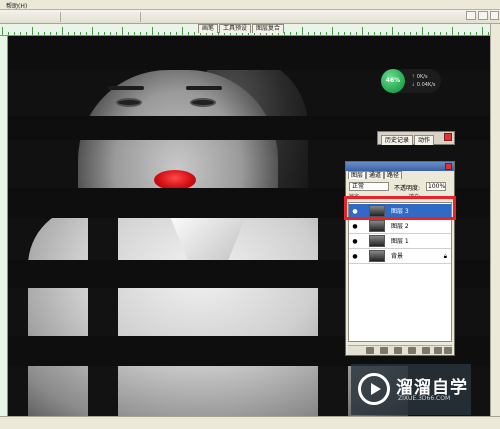  What do you see at coordinates (411, 389) in the screenshot?
I see `watermark: 溜溜自学 ZIXUE.3D66.COM` at bounding box center [411, 389].